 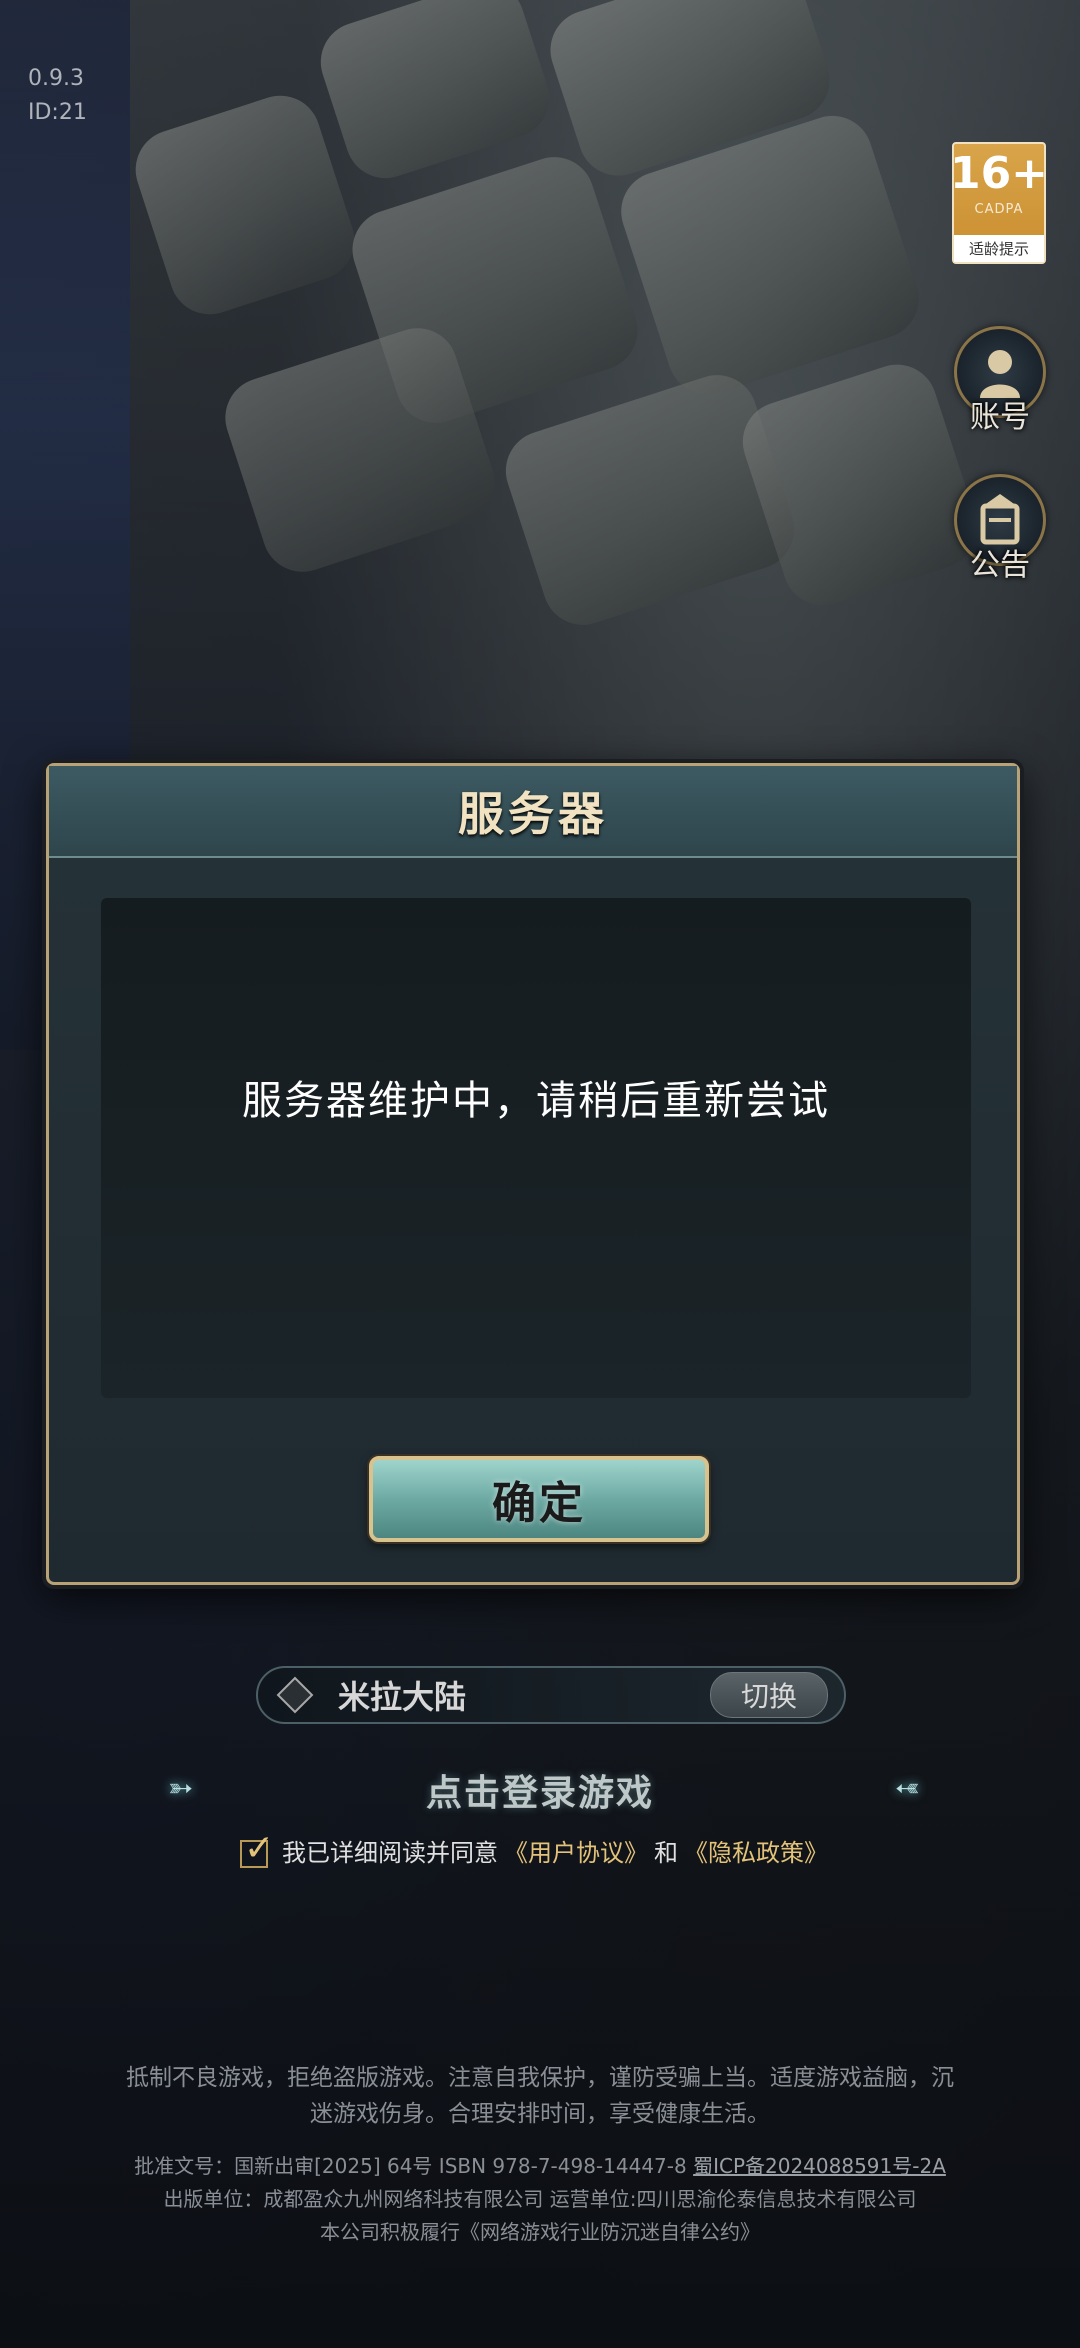 What do you see at coordinates (57, 96) in the screenshot?
I see `version-info: 0.9.3 ID:21` at bounding box center [57, 96].